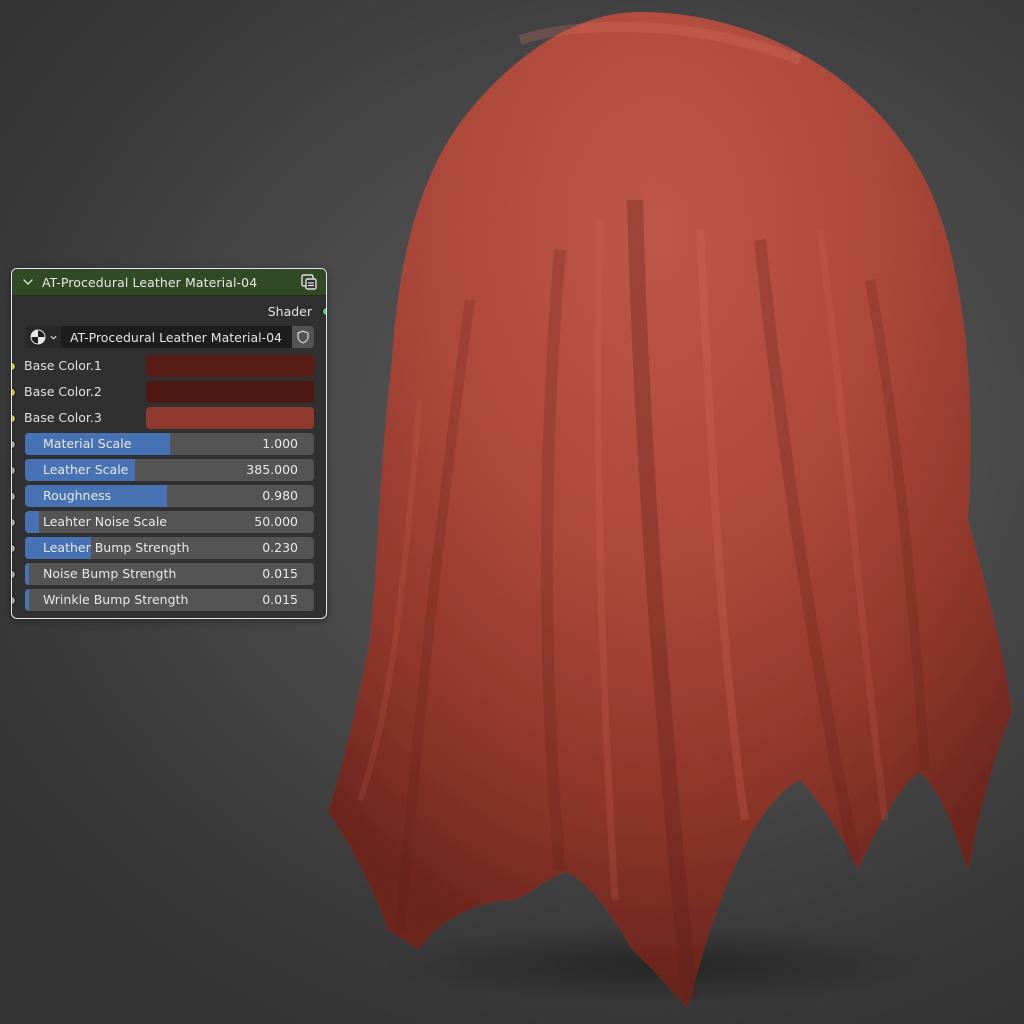  I want to click on material-type-dropdown, so click(43, 337).